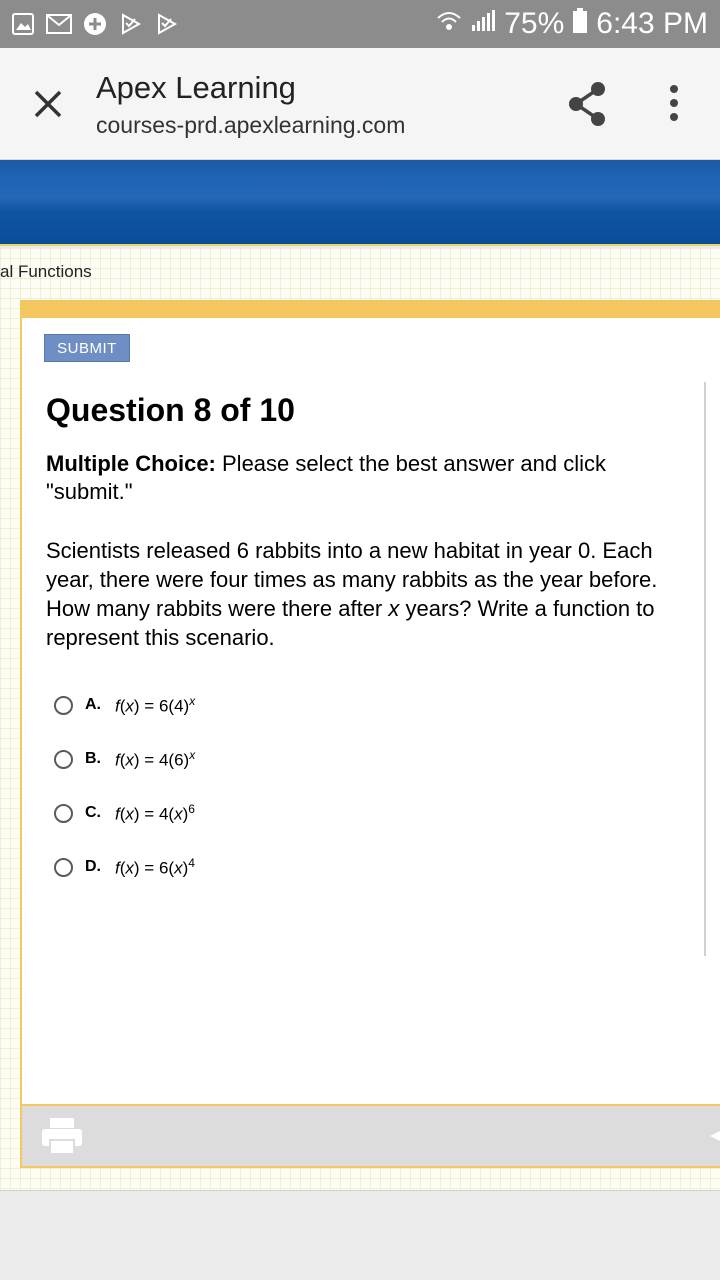  Describe the element at coordinates (164, 706) in the screenshot. I see `fn-rhs: = 6(4)` at that location.